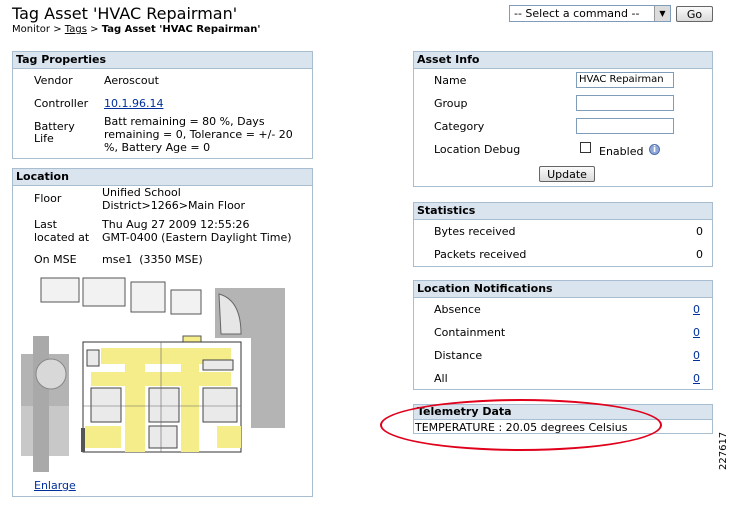 This screenshot has height=525, width=732. I want to click on mse-value: mse1 (3350 MSE), so click(152, 259).